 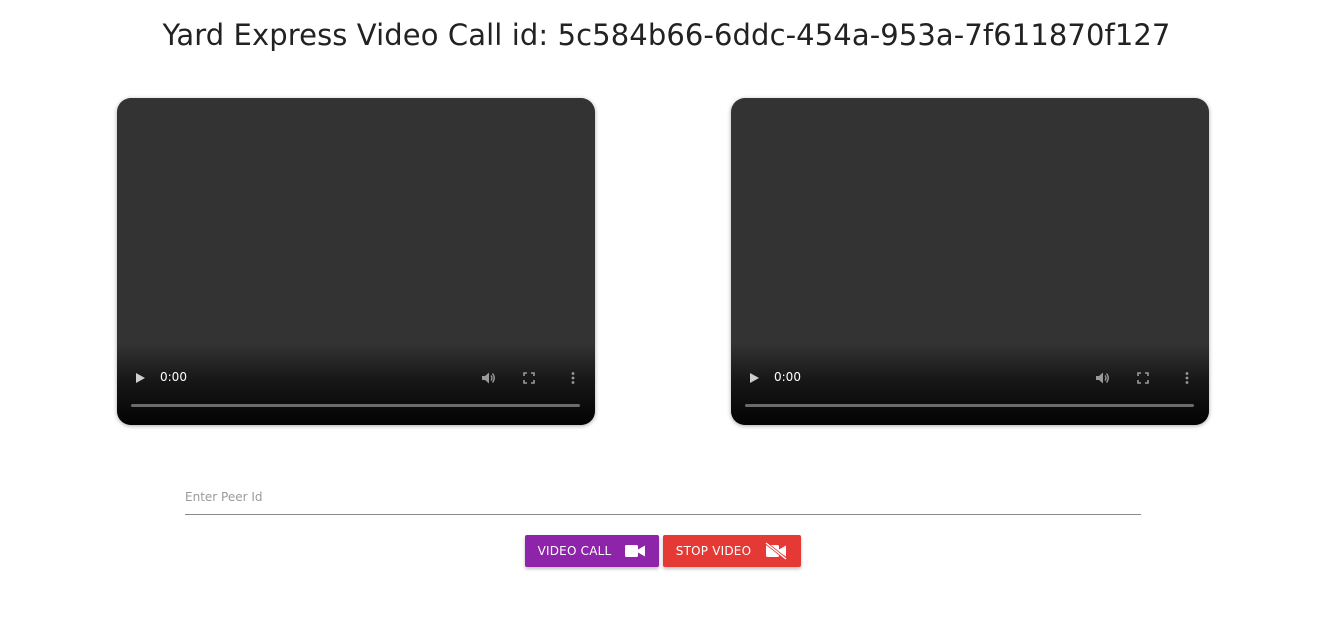 I want to click on video-call-button: VIDEO CALL, so click(x=592, y=551).